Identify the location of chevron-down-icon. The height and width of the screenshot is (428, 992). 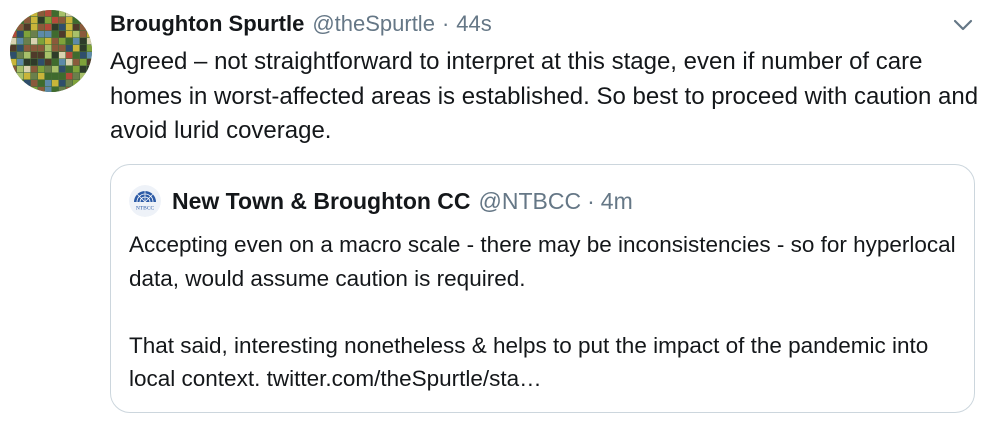
(963, 25).